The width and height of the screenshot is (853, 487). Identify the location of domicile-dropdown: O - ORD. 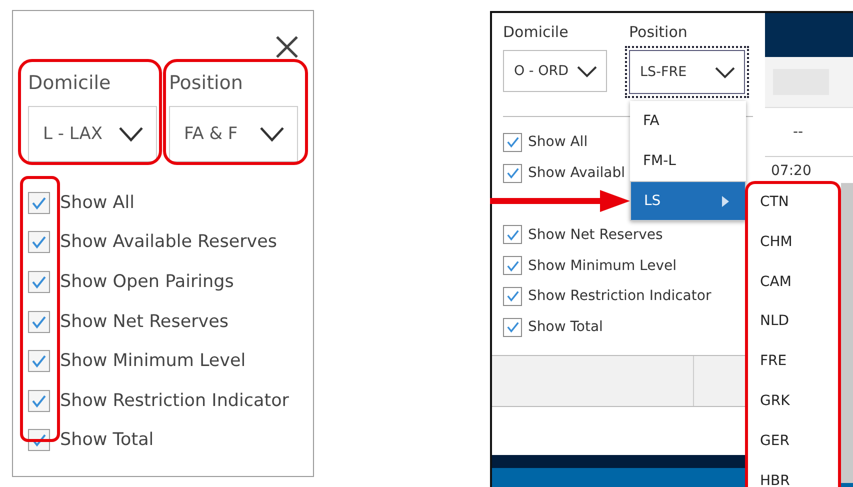
(555, 71).